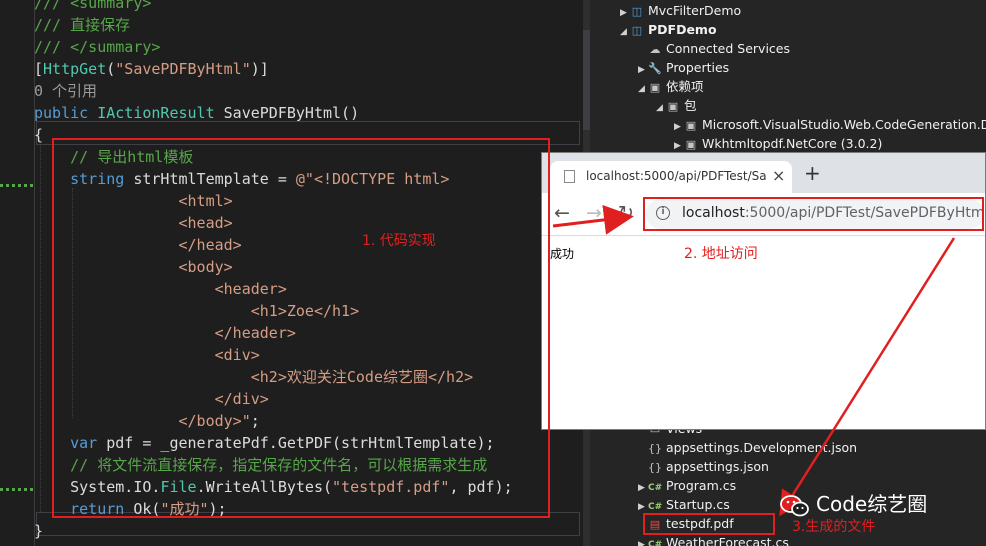 This screenshot has height=546, width=986. What do you see at coordinates (813, 214) in the screenshot?
I see `url-highlight-box` at bounding box center [813, 214].